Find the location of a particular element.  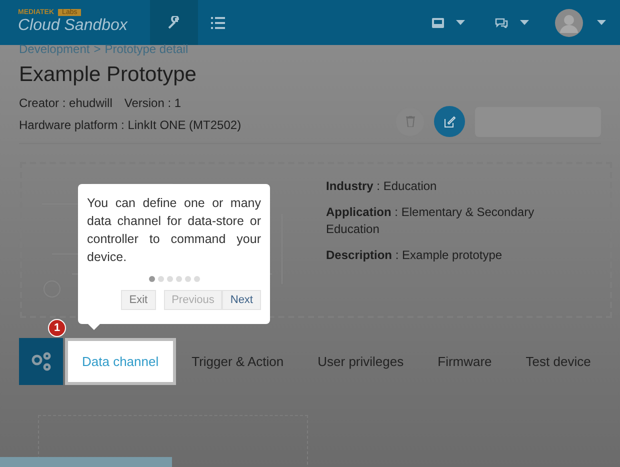

chat-icon is located at coordinates (501, 23).